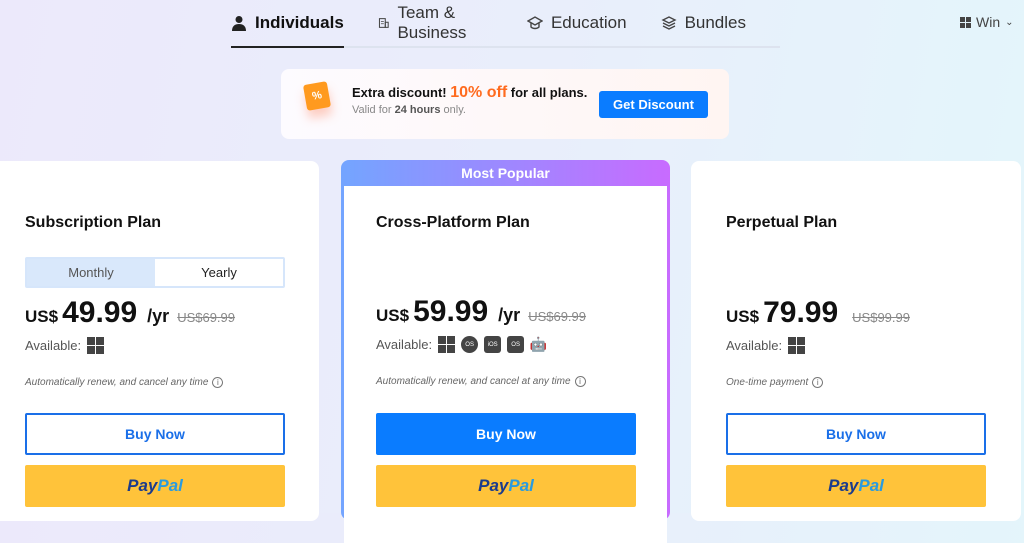  Describe the element at coordinates (653, 104) in the screenshot. I see `get-discount-button: Get Discount` at that location.